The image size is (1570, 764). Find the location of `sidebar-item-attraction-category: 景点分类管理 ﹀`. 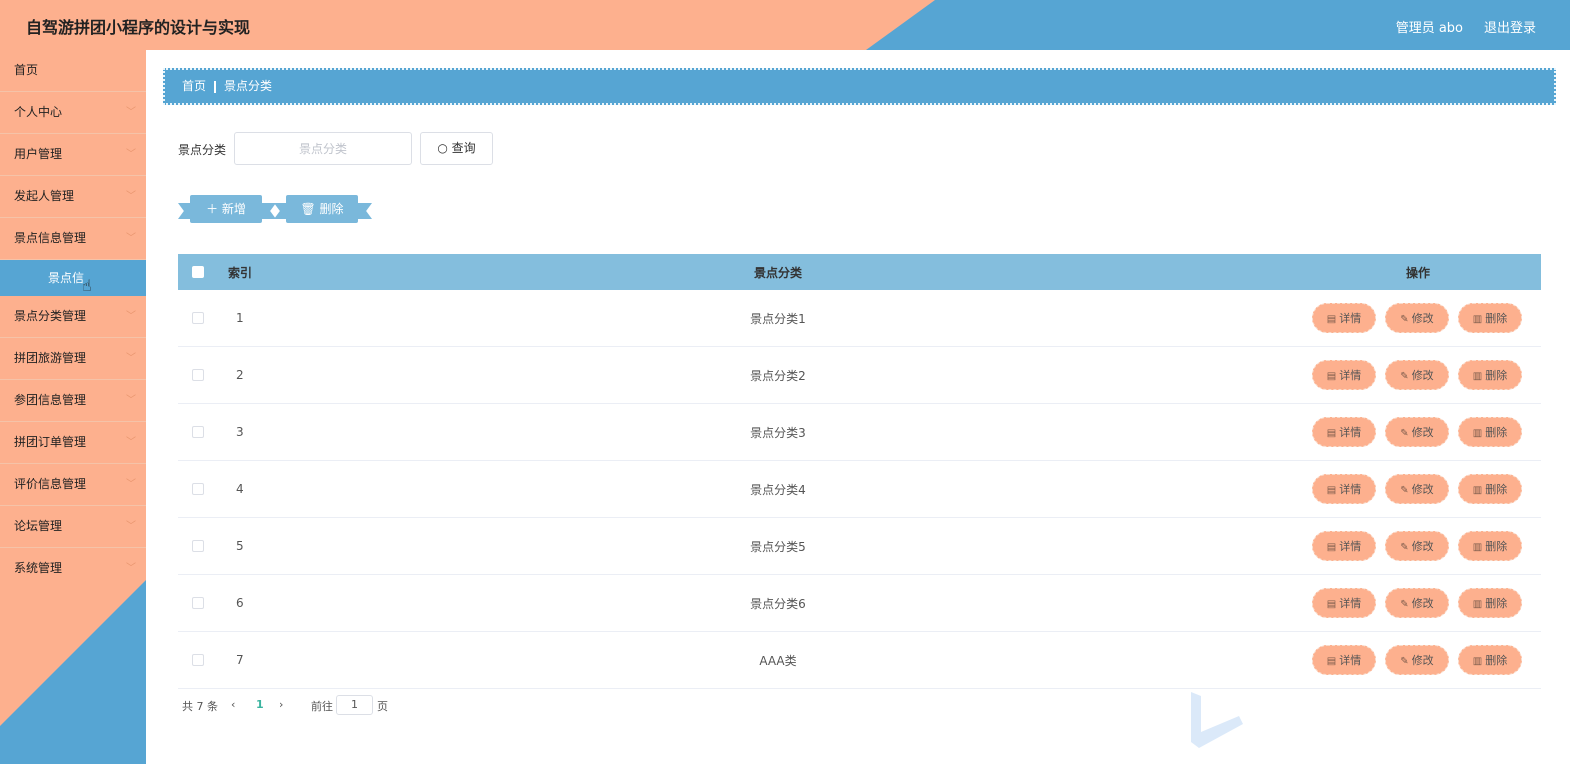

sidebar-item-attraction-category: 景点分类管理 ﹀ is located at coordinates (73, 317).